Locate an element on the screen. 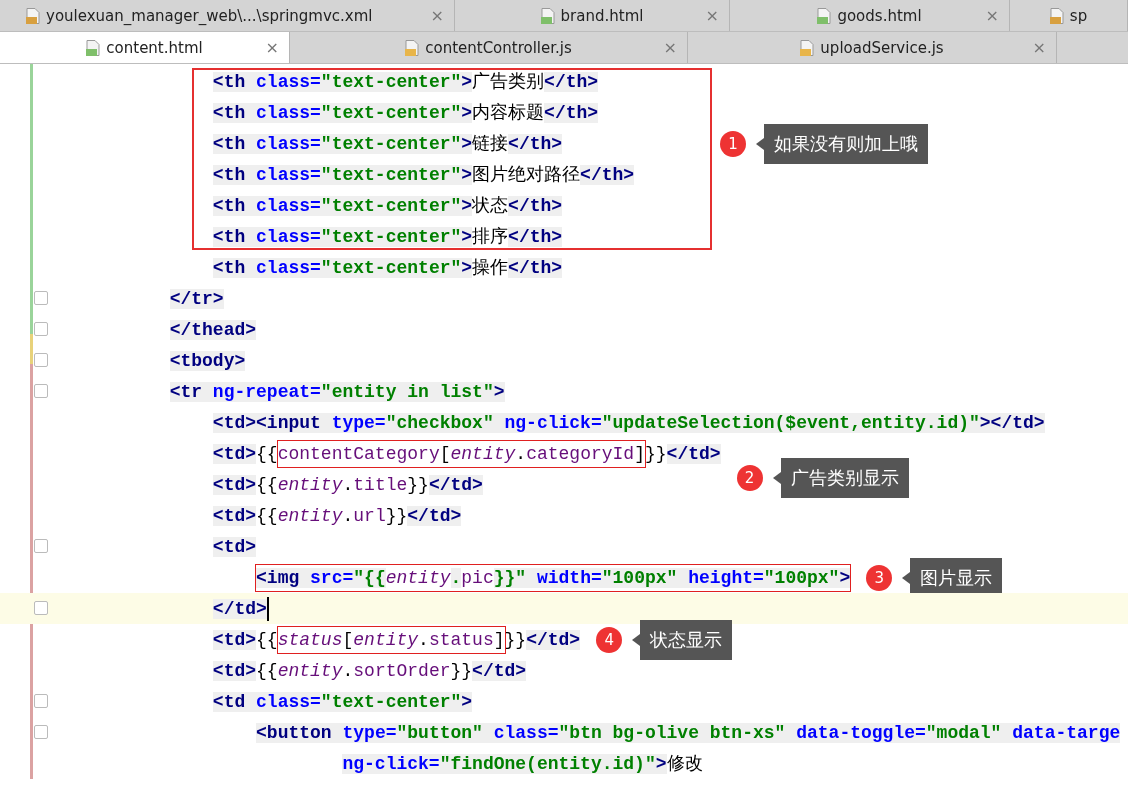 The image size is (1128, 789). highlight-box: contentCategory[entity.categoryId] is located at coordinates (461, 453).